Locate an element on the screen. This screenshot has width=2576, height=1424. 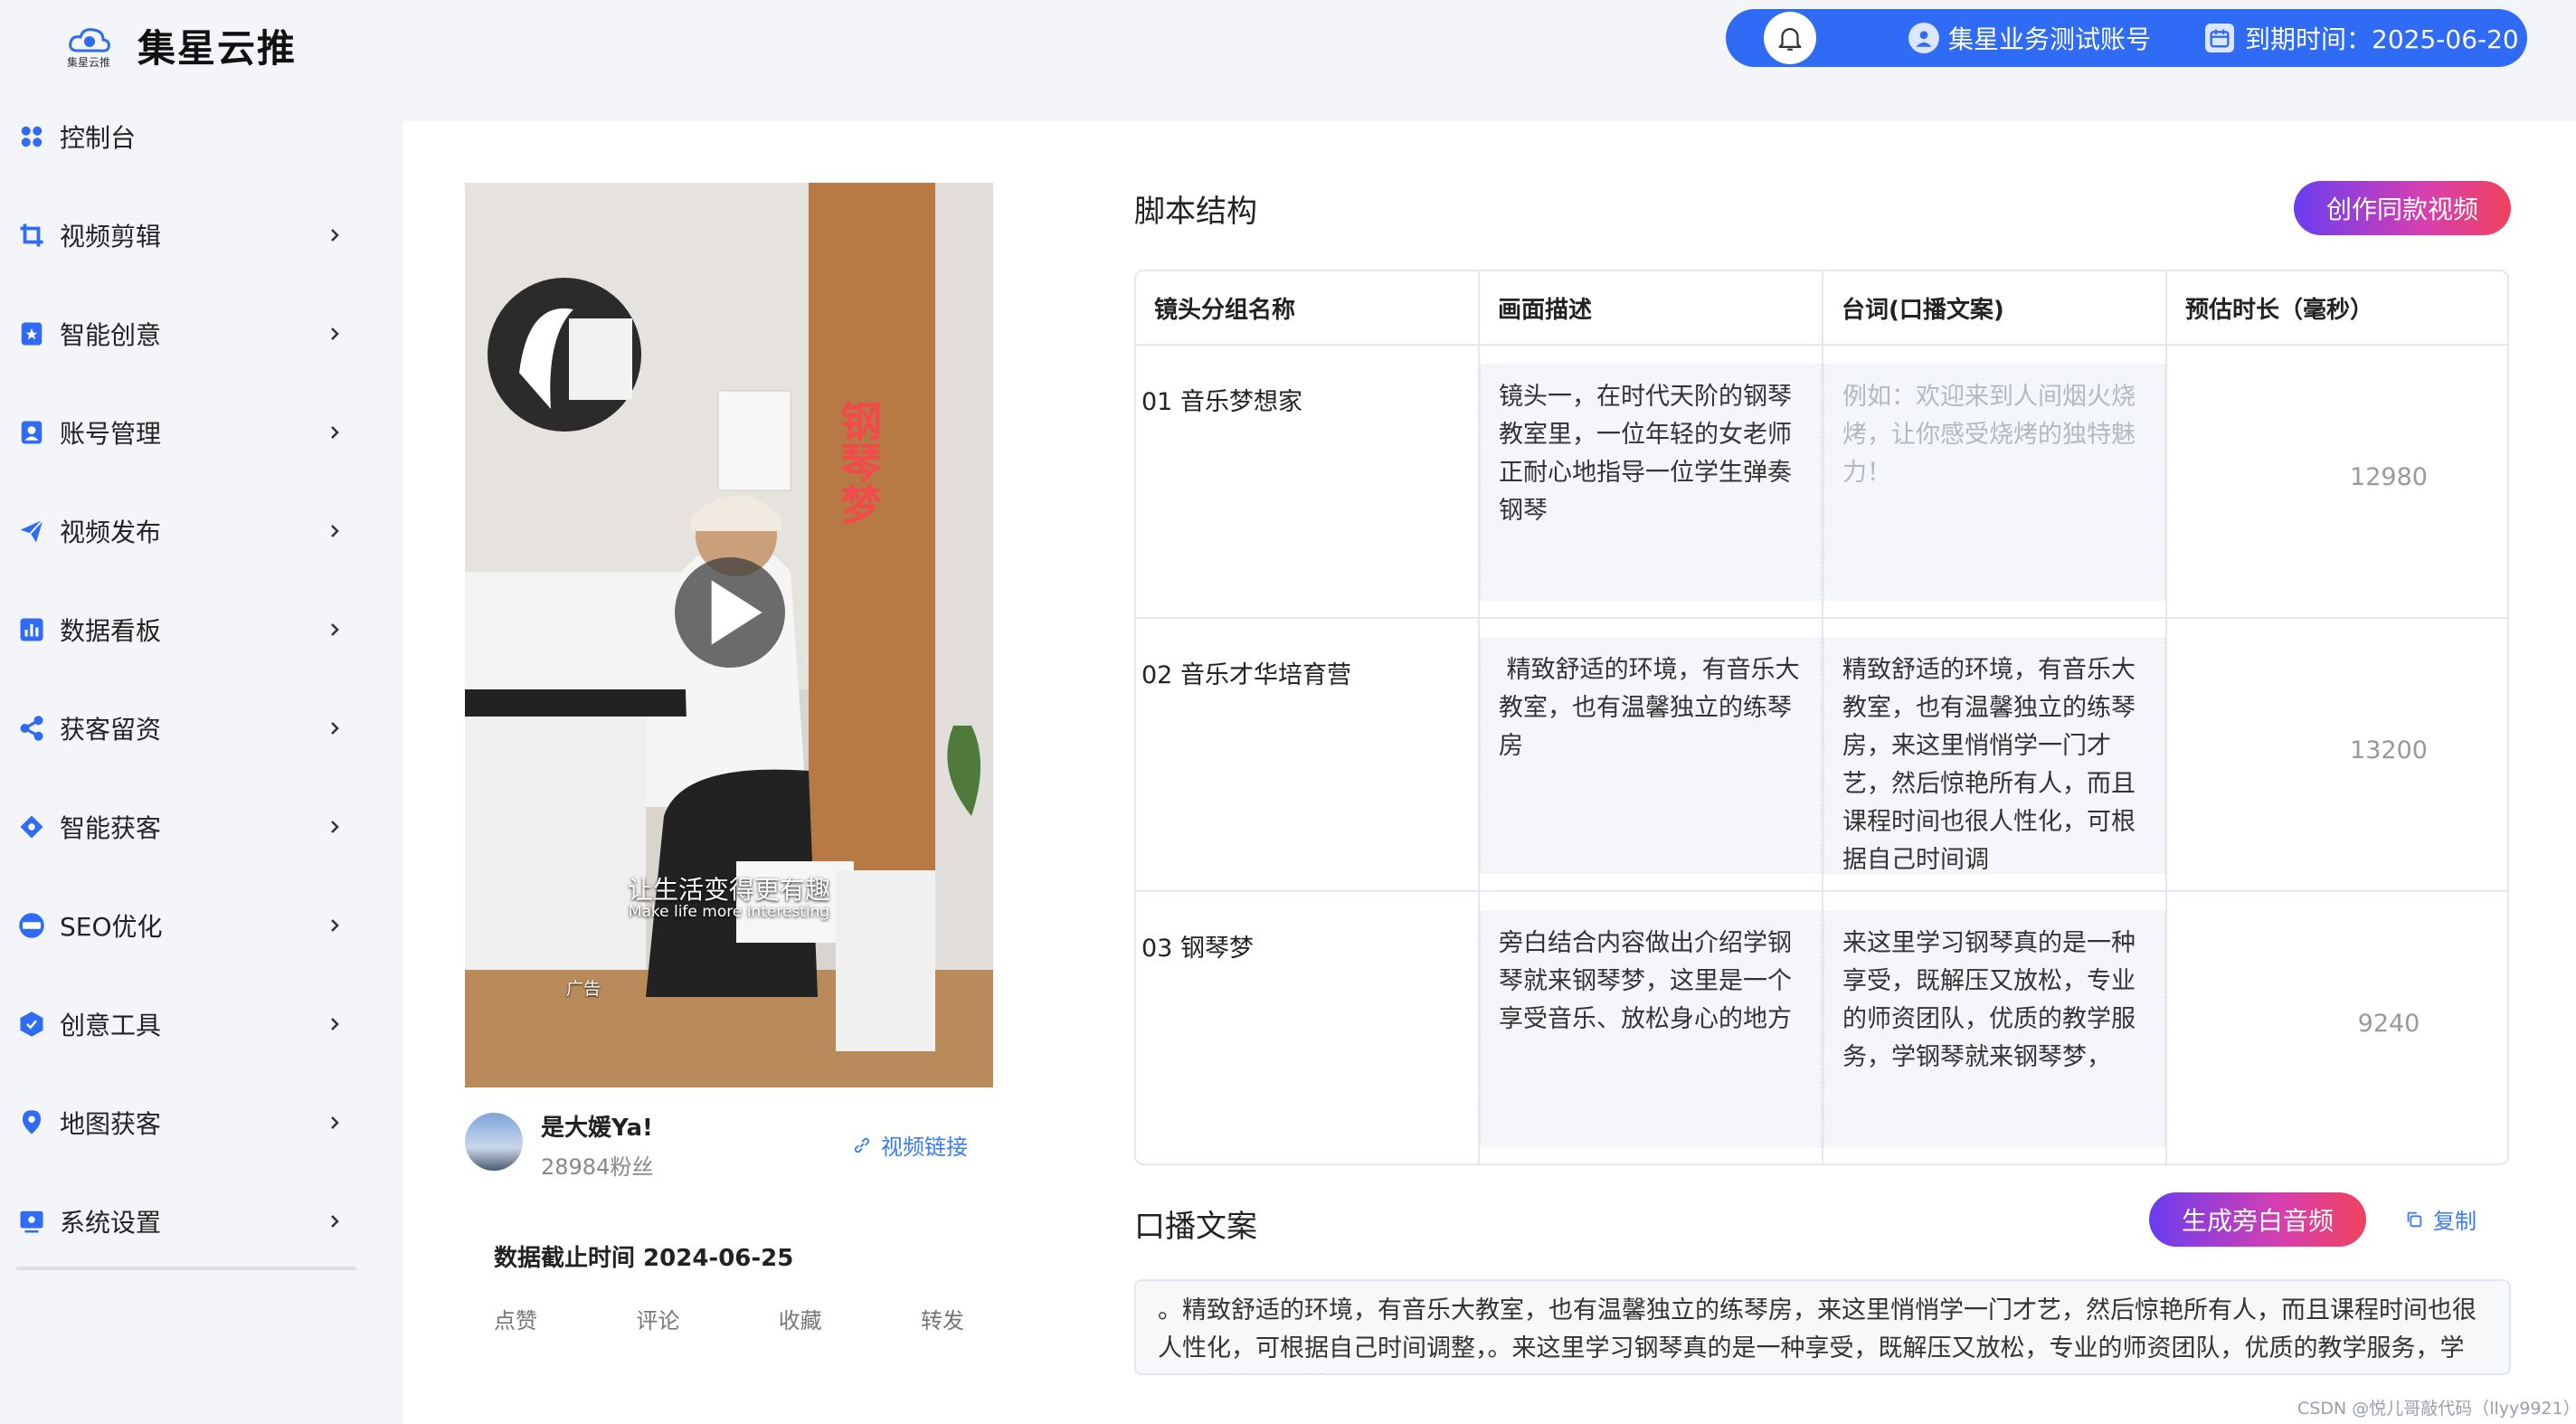
expire-info: 到期时间：2025-06-20 is located at coordinates (2362, 38).